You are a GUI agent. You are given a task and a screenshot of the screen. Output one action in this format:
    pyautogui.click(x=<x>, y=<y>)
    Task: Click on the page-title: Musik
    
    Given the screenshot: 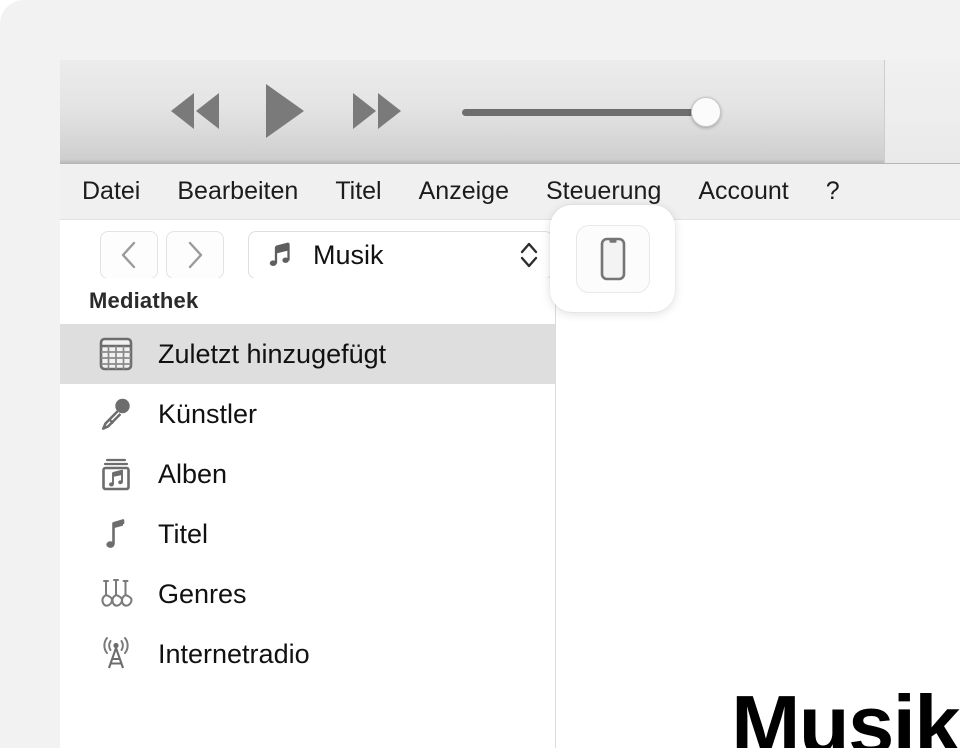 What is the action you would take?
    pyautogui.click(x=845, y=713)
    